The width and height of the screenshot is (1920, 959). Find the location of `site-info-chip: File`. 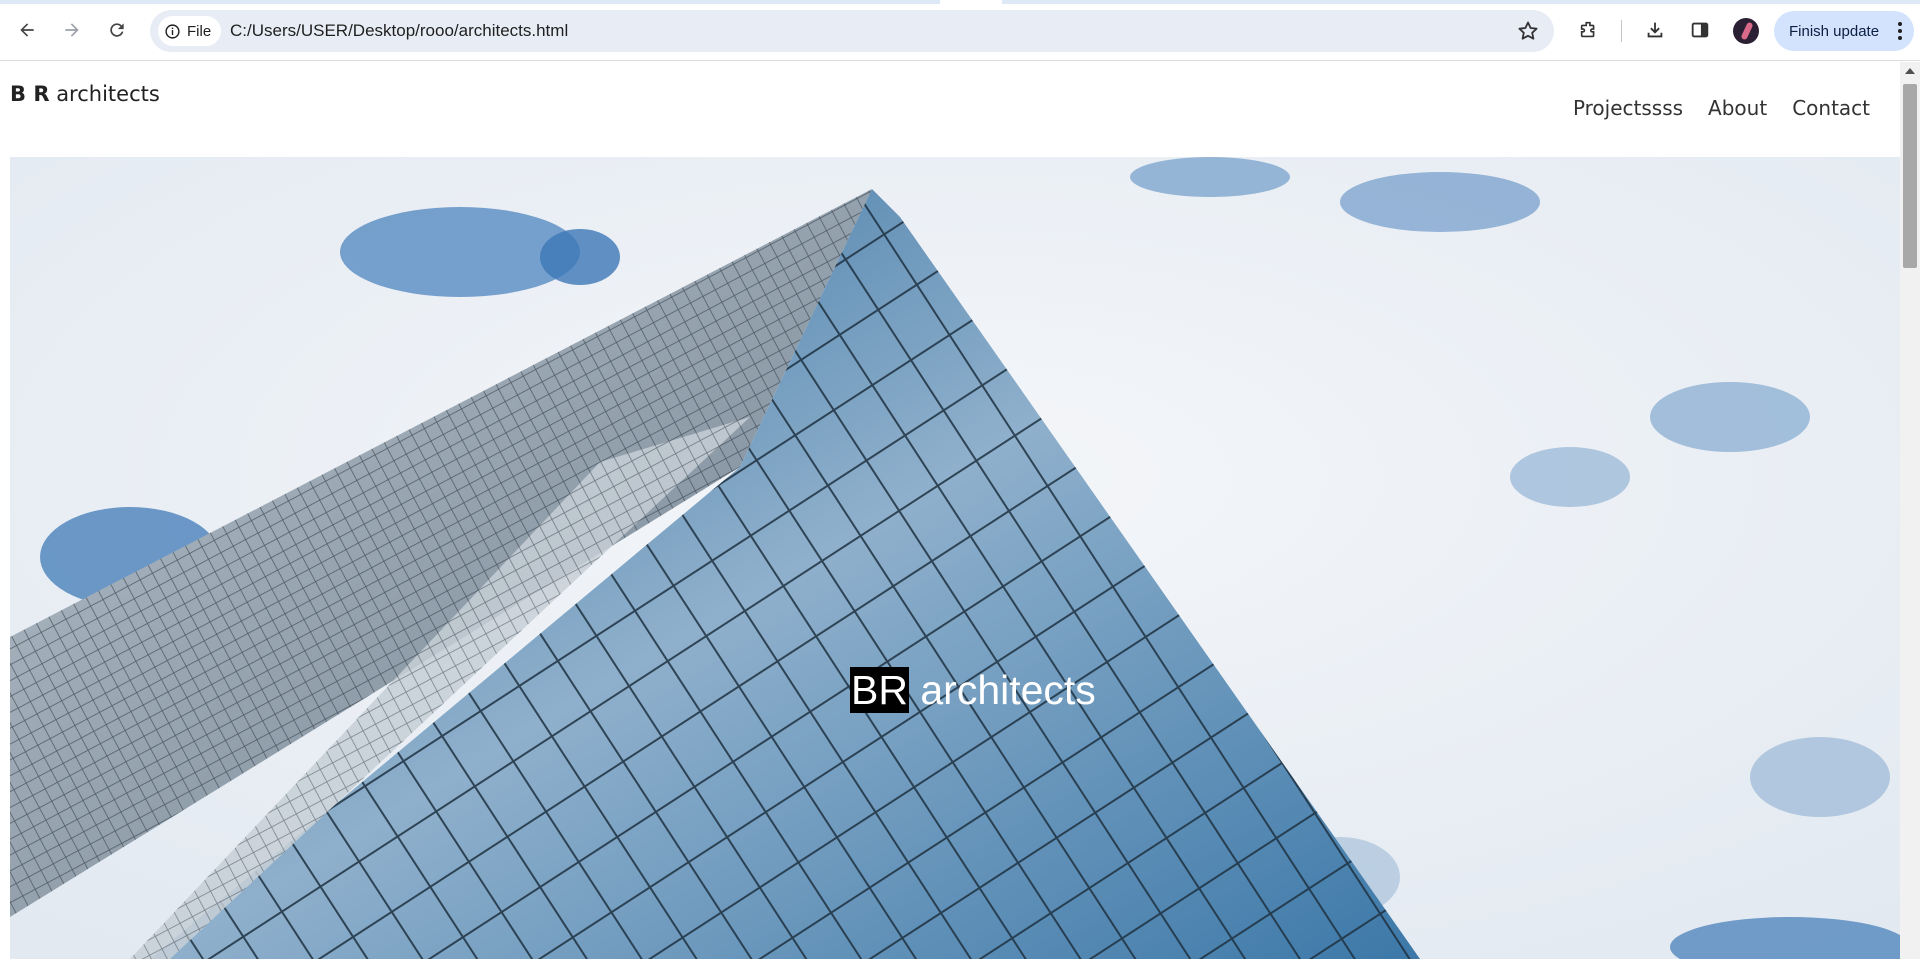

site-info-chip: File is located at coordinates (190, 31).